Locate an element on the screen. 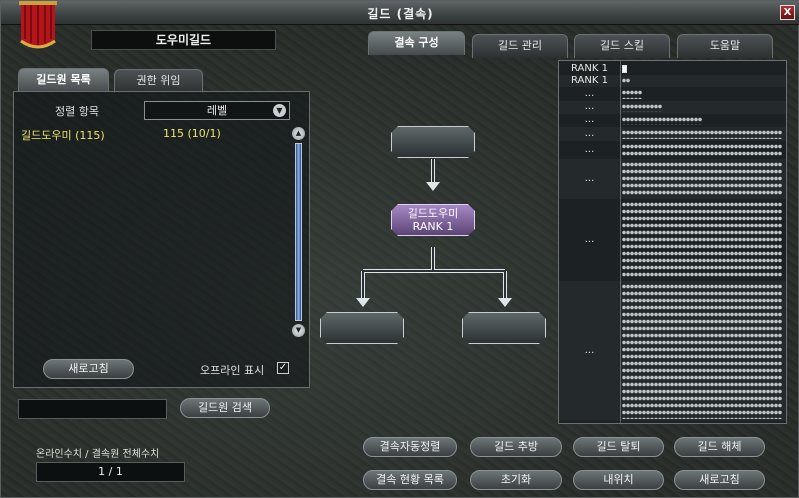  tab-bond-structure: 결속 구성 is located at coordinates (416, 43).